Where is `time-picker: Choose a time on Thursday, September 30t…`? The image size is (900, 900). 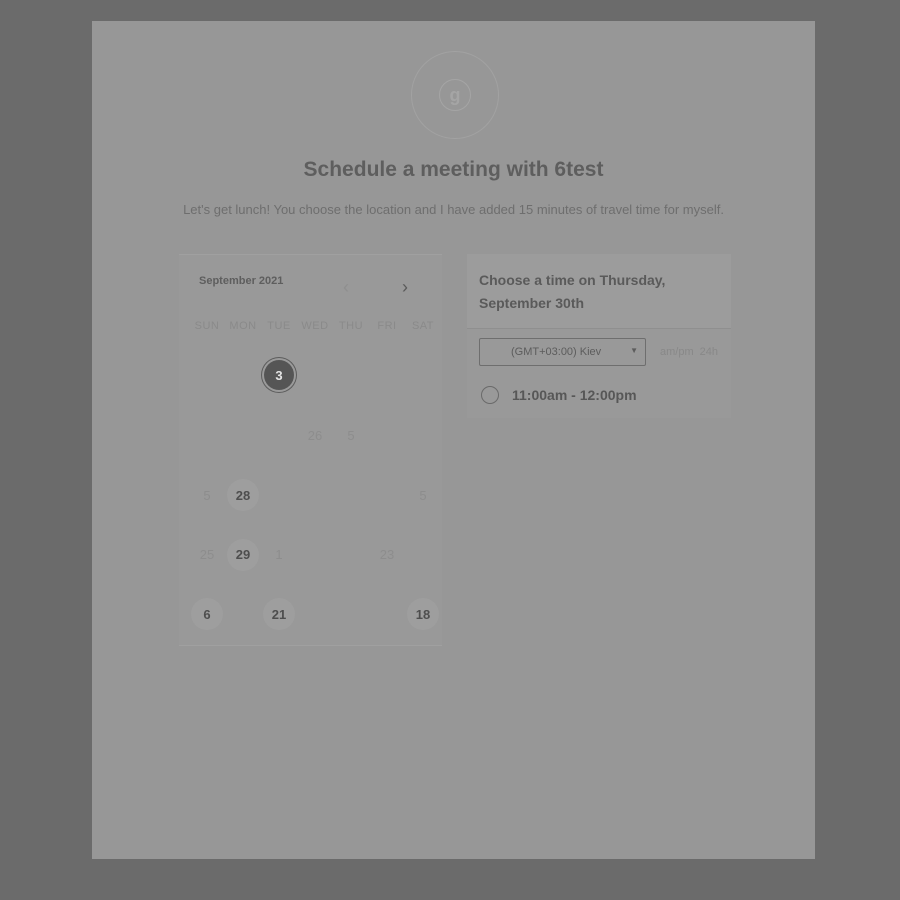
time-picker: Choose a time on Thursday, September 30t… is located at coordinates (599, 336).